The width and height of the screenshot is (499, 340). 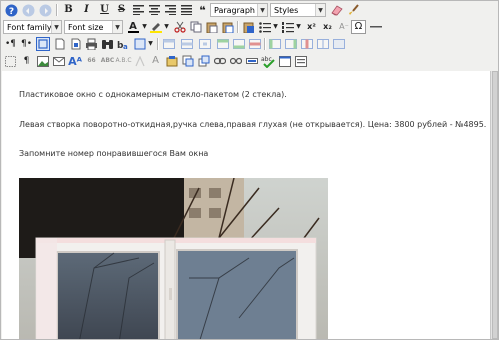 I want to click on show-blocks-button: ¶, so click(x=26, y=61).